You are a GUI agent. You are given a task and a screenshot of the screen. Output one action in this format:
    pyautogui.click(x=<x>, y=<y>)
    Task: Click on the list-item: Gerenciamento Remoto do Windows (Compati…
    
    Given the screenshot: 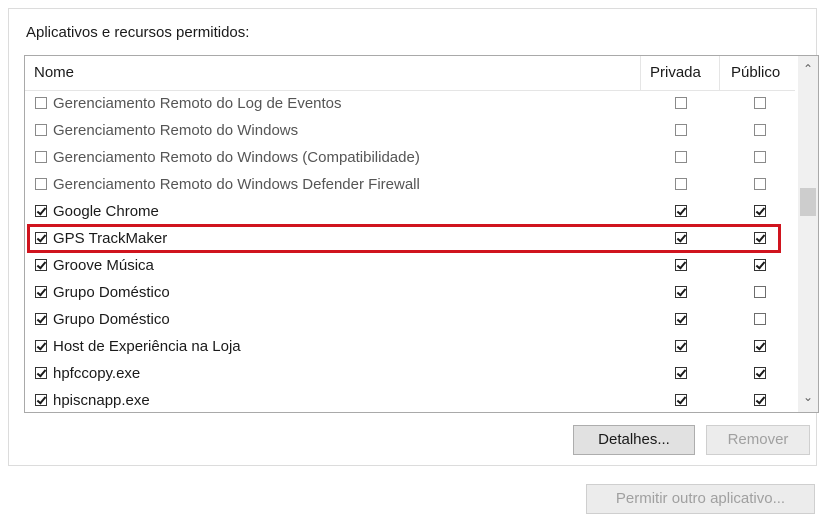 What is the action you would take?
    pyautogui.click(x=410, y=157)
    